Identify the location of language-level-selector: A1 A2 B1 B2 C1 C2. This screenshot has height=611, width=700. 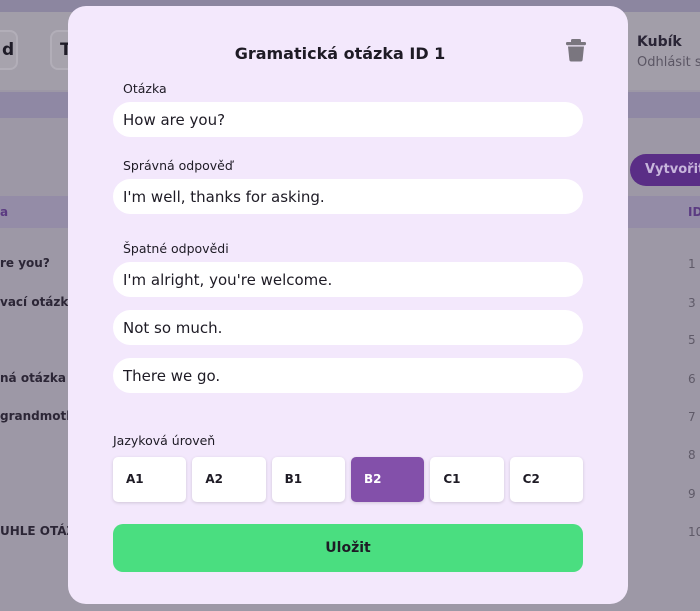
(348, 479).